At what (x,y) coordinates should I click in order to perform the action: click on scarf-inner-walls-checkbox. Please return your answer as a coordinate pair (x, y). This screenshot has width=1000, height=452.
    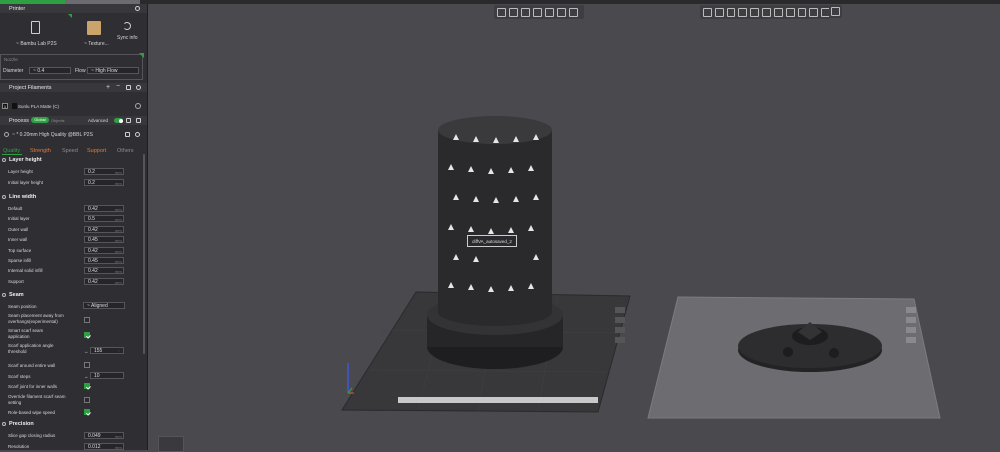
    Looking at the image, I should click on (87, 386).